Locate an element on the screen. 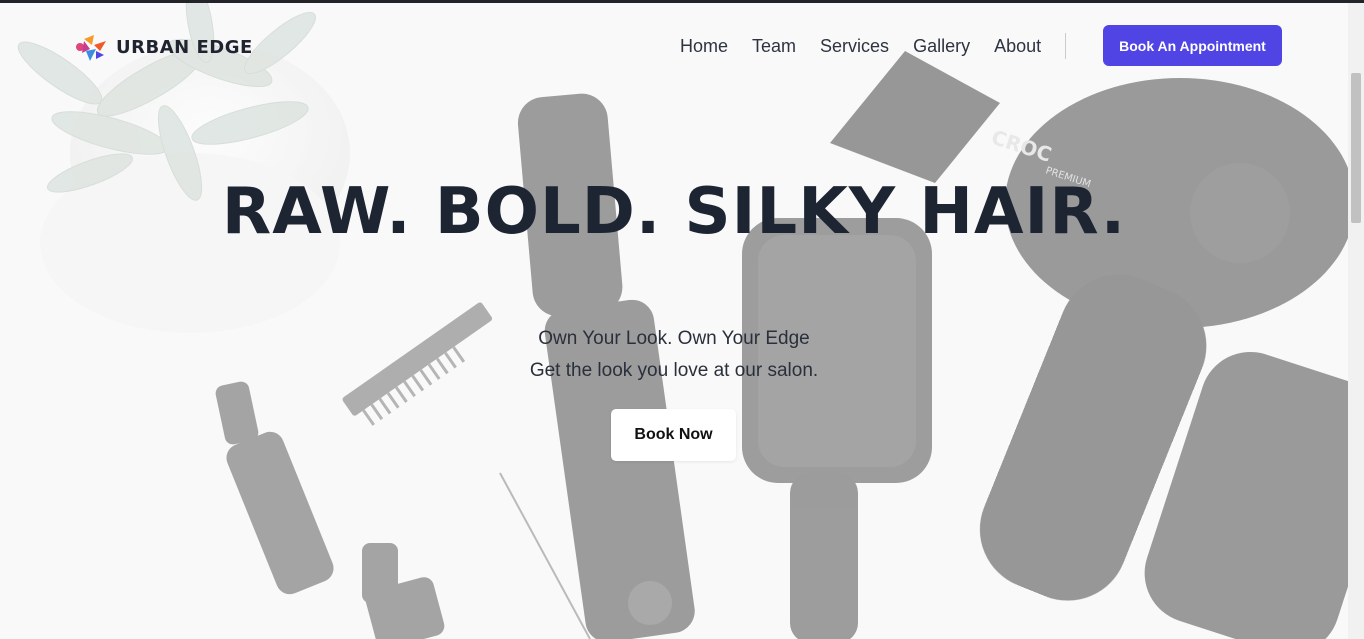  book-appointment-button: Book An Appointment is located at coordinates (1192, 45).